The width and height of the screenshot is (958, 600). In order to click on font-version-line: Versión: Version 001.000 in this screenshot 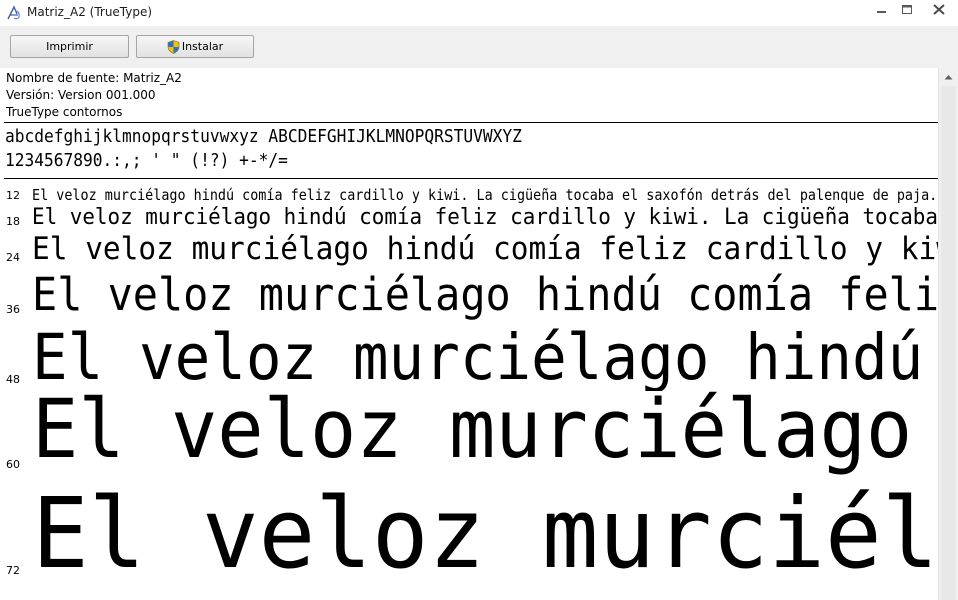, I will do `click(81, 95)`.